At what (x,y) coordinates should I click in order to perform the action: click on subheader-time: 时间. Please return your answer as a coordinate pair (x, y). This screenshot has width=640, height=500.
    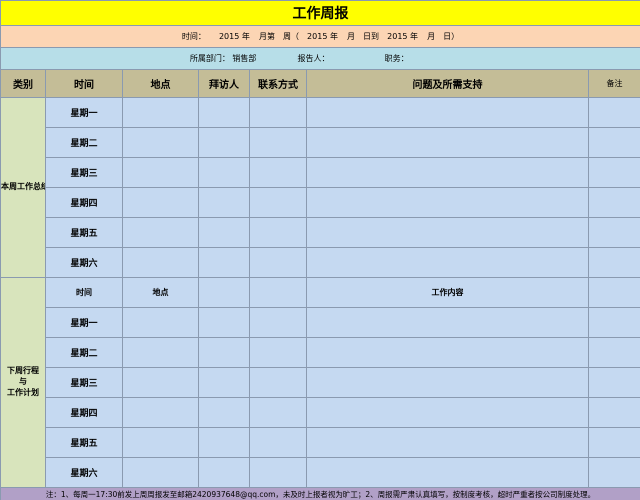
    Looking at the image, I should click on (84, 292).